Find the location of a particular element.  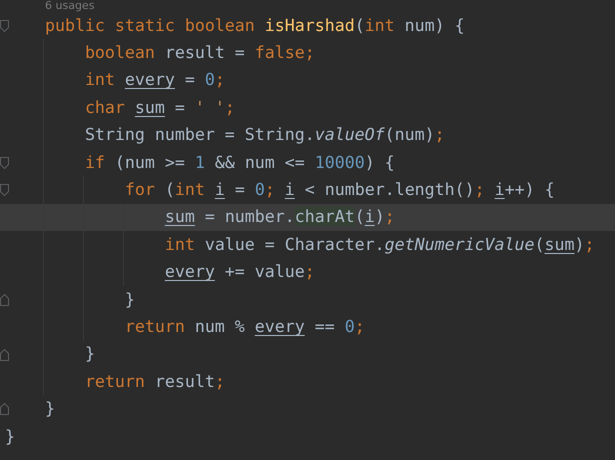

code-line: public static boolean isHarshad(int num) { is located at coordinates (254, 25).